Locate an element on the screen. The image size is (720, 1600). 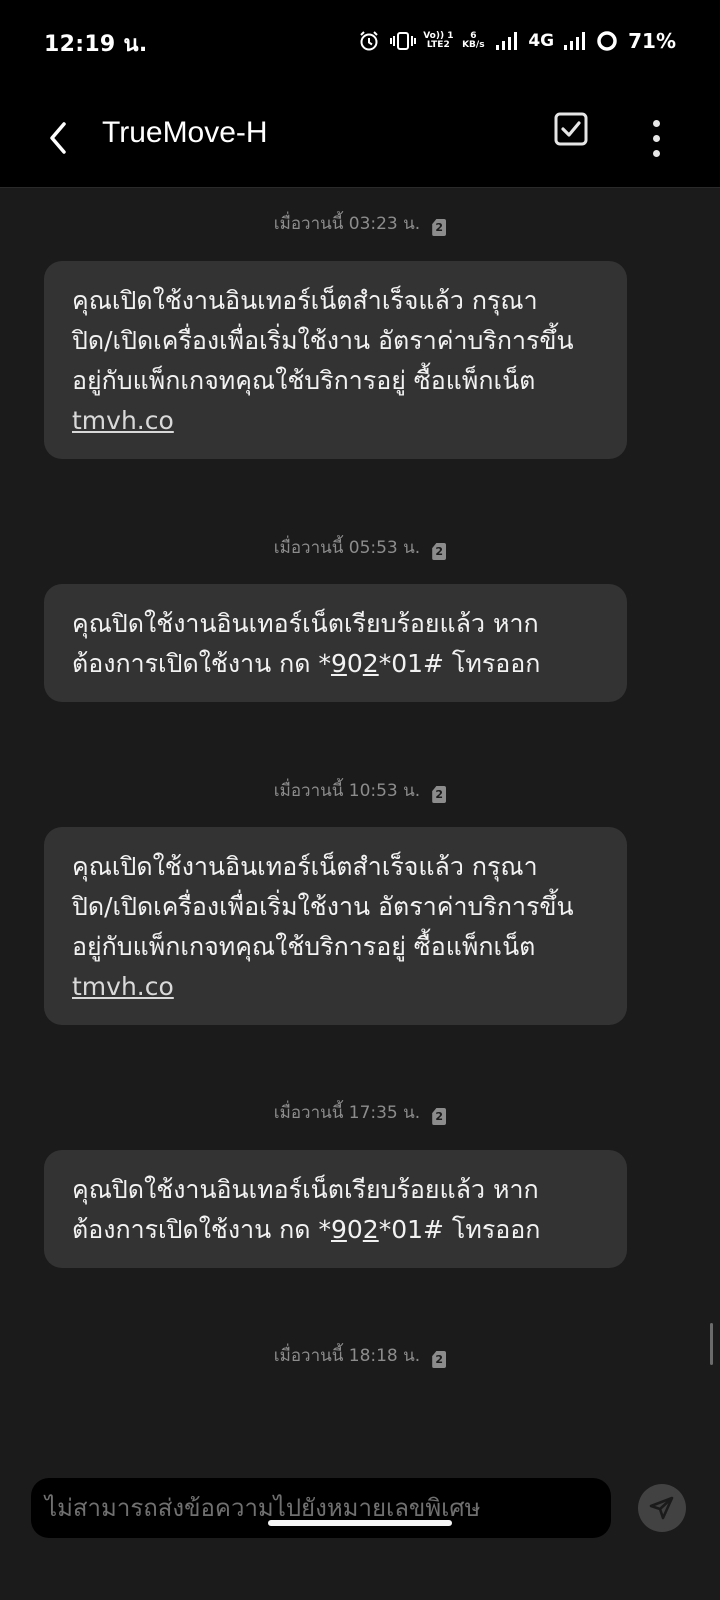
conversation-title: TrueMove-H is located at coordinates (185, 132).